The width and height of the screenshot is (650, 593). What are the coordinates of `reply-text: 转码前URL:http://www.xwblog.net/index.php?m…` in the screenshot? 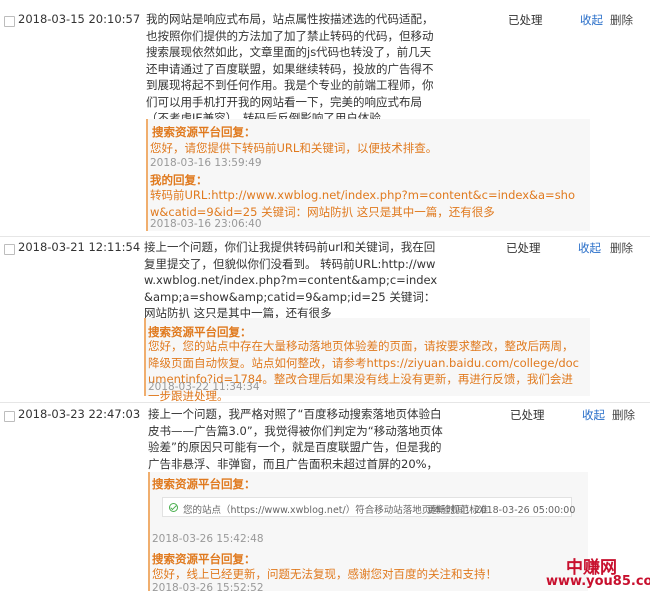 It's located at (363, 203).